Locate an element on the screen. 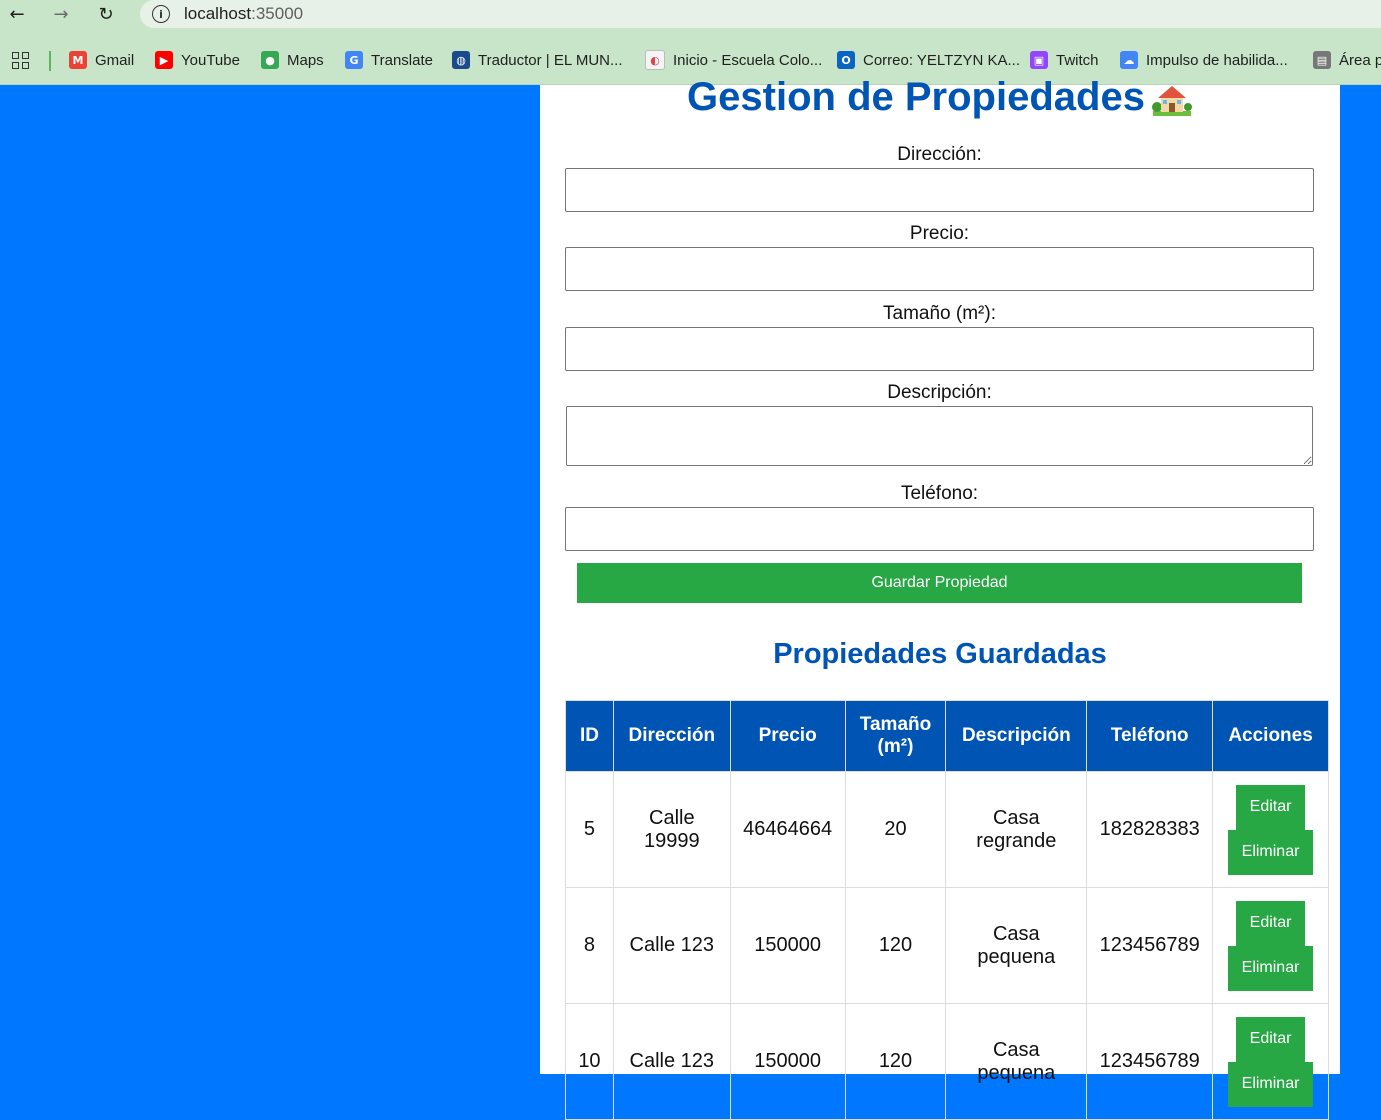 The width and height of the screenshot is (1381, 1120). apps-grid-icon is located at coordinates (21, 61).